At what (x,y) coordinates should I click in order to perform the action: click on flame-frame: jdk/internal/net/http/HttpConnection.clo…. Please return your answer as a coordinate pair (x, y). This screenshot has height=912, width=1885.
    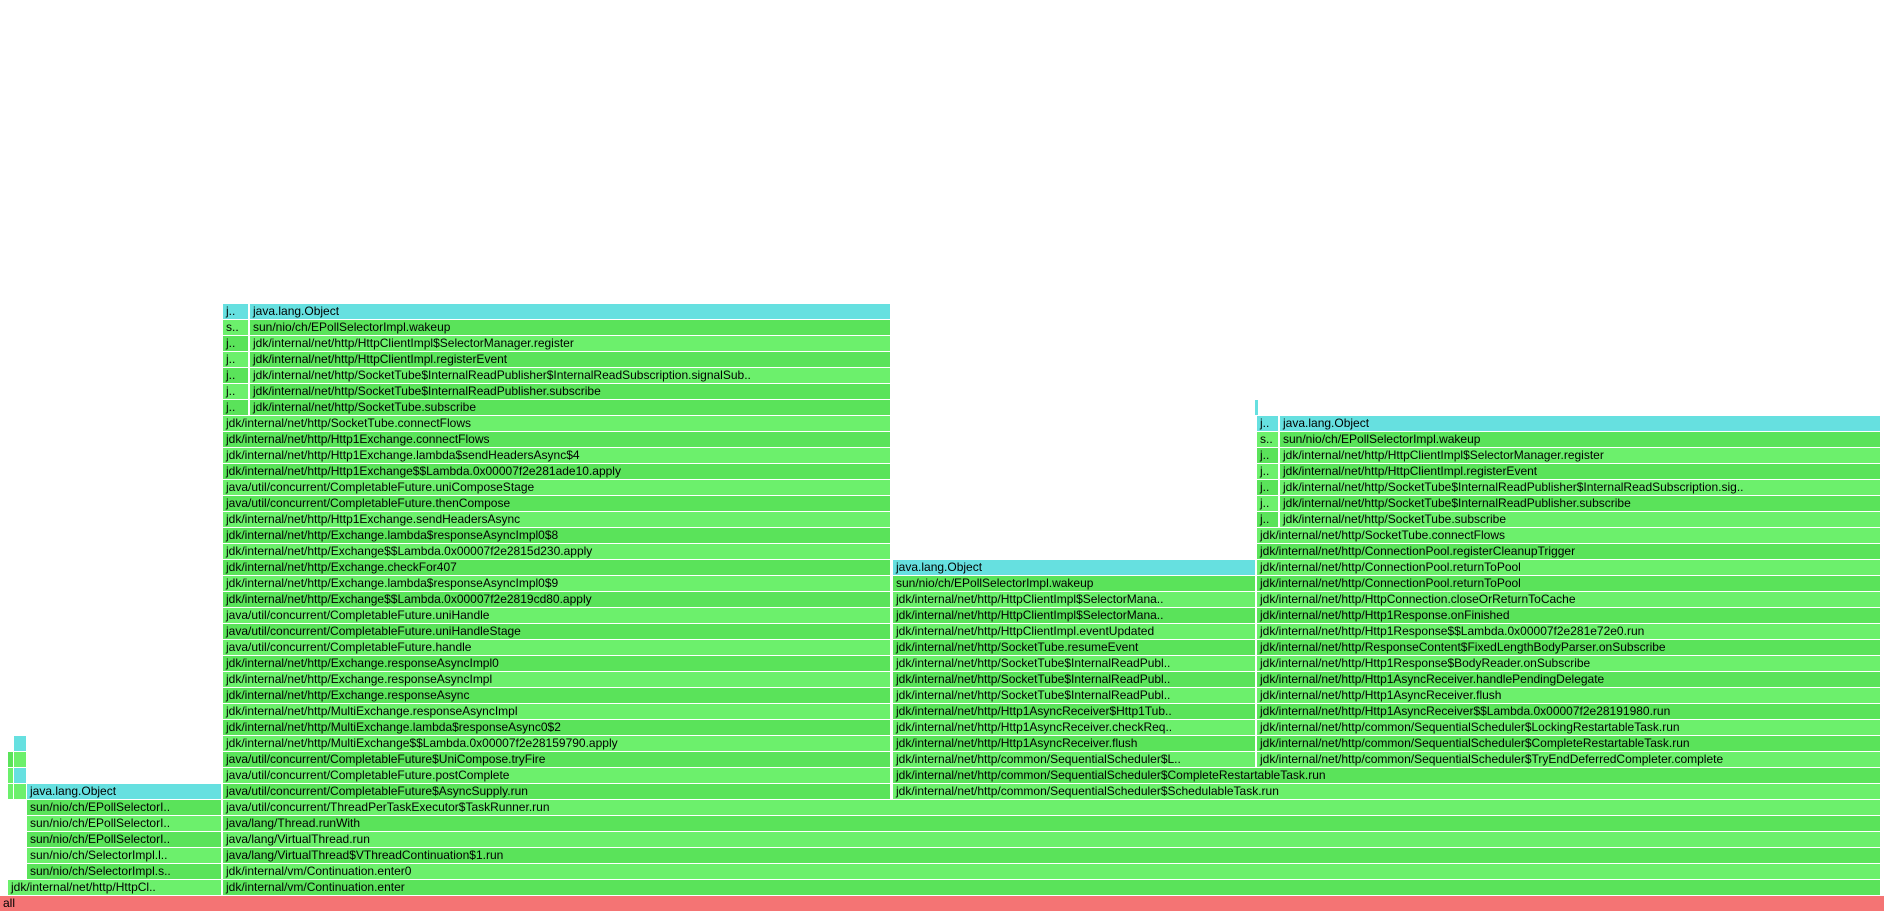
    Looking at the image, I should click on (1569, 599).